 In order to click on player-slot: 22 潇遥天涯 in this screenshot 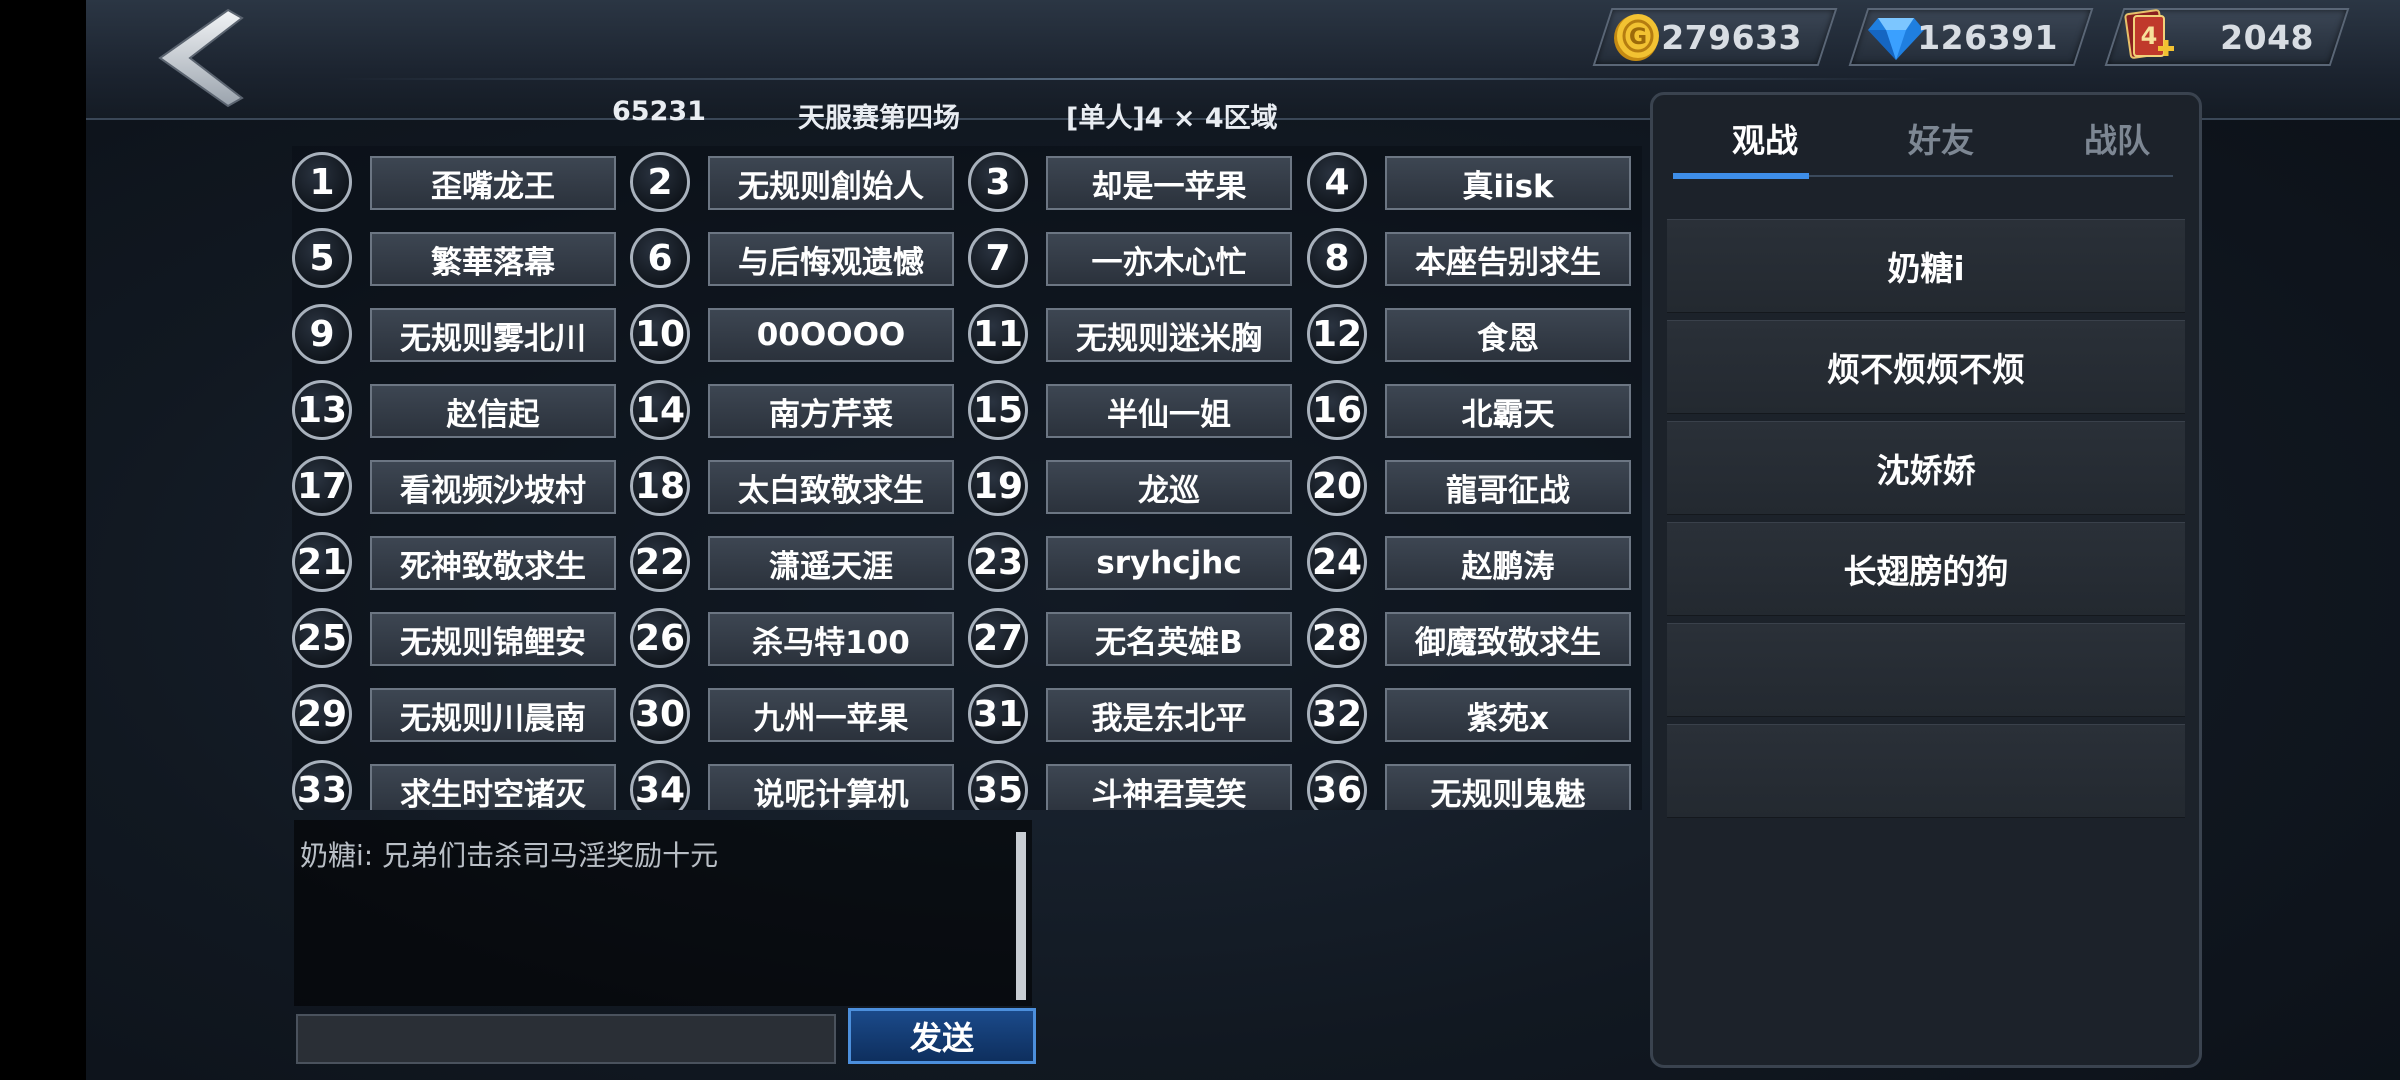, I will do `click(795, 563)`.